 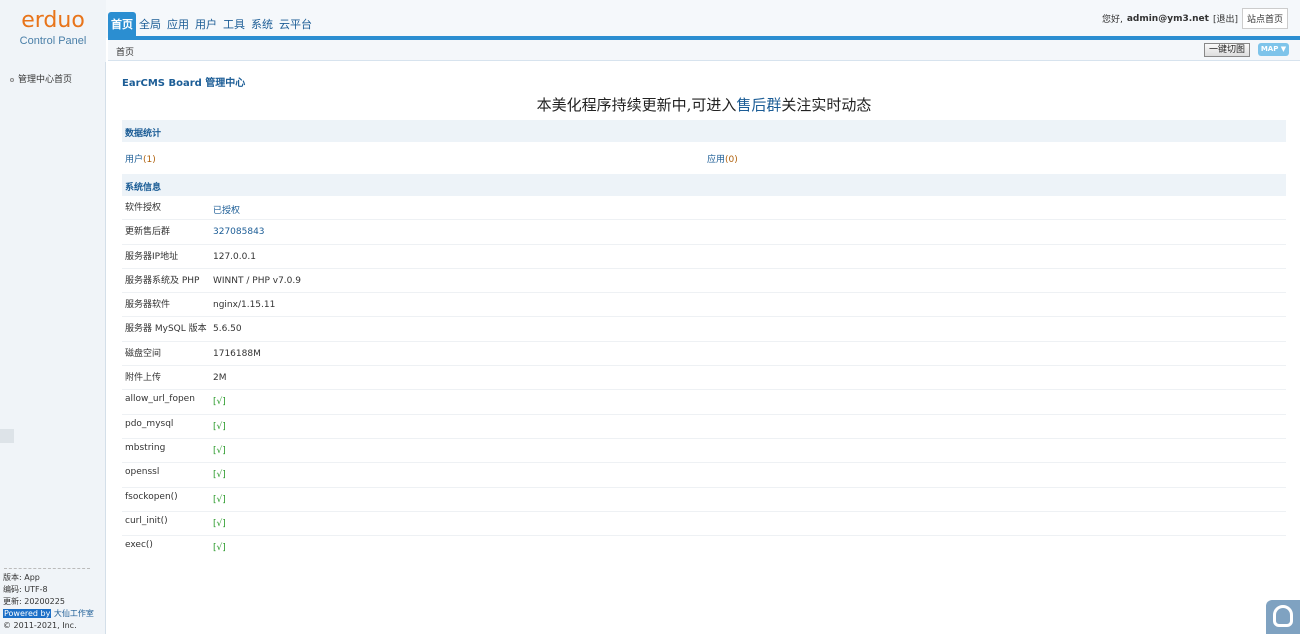 What do you see at coordinates (704, 475) in the screenshot?
I see `table-row: openssl [√]` at bounding box center [704, 475].